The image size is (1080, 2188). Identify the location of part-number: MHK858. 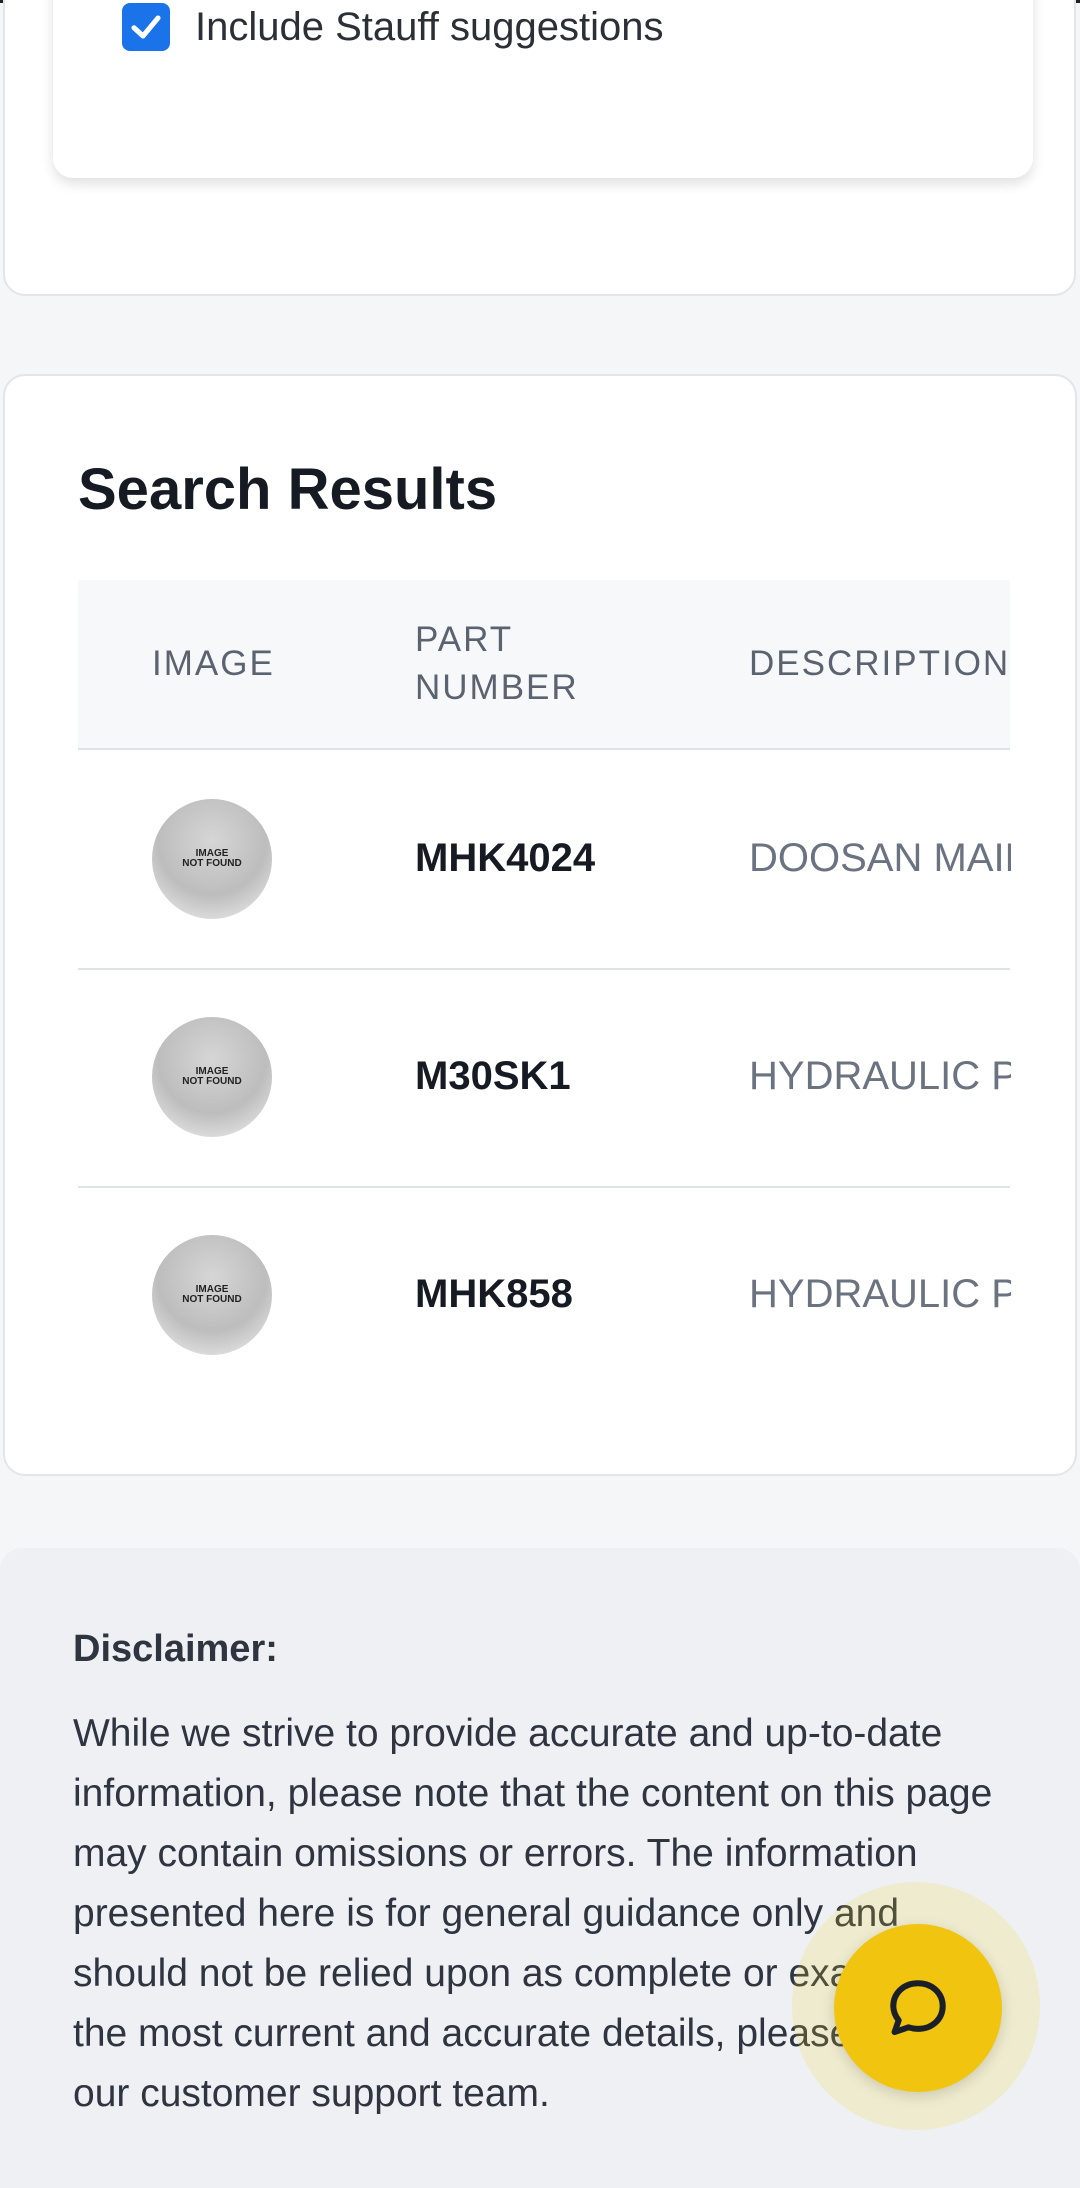
(494, 1294).